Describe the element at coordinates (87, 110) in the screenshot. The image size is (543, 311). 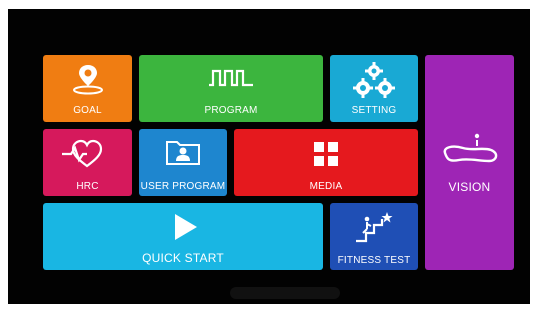
I see `goal-label: GOAL` at that location.